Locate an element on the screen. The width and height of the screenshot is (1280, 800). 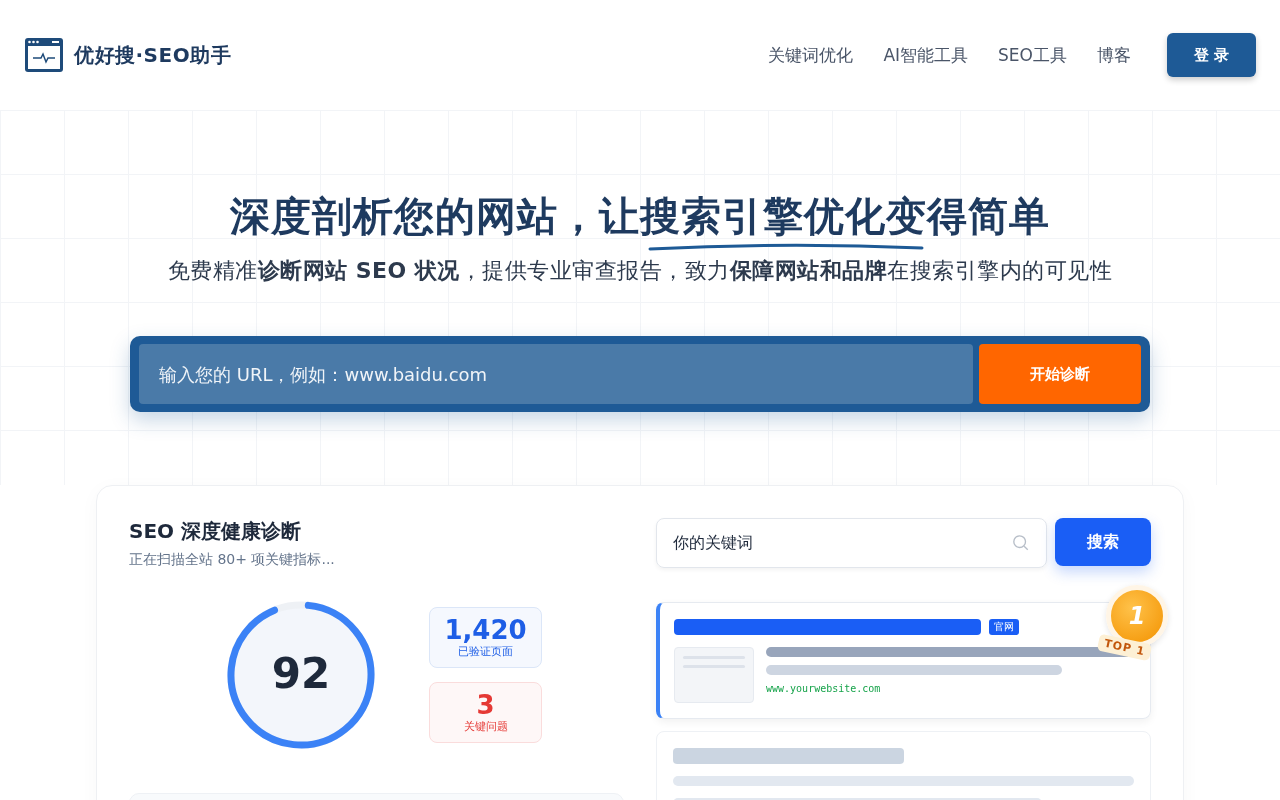
stat-value: 1,420 is located at coordinates (485, 630).